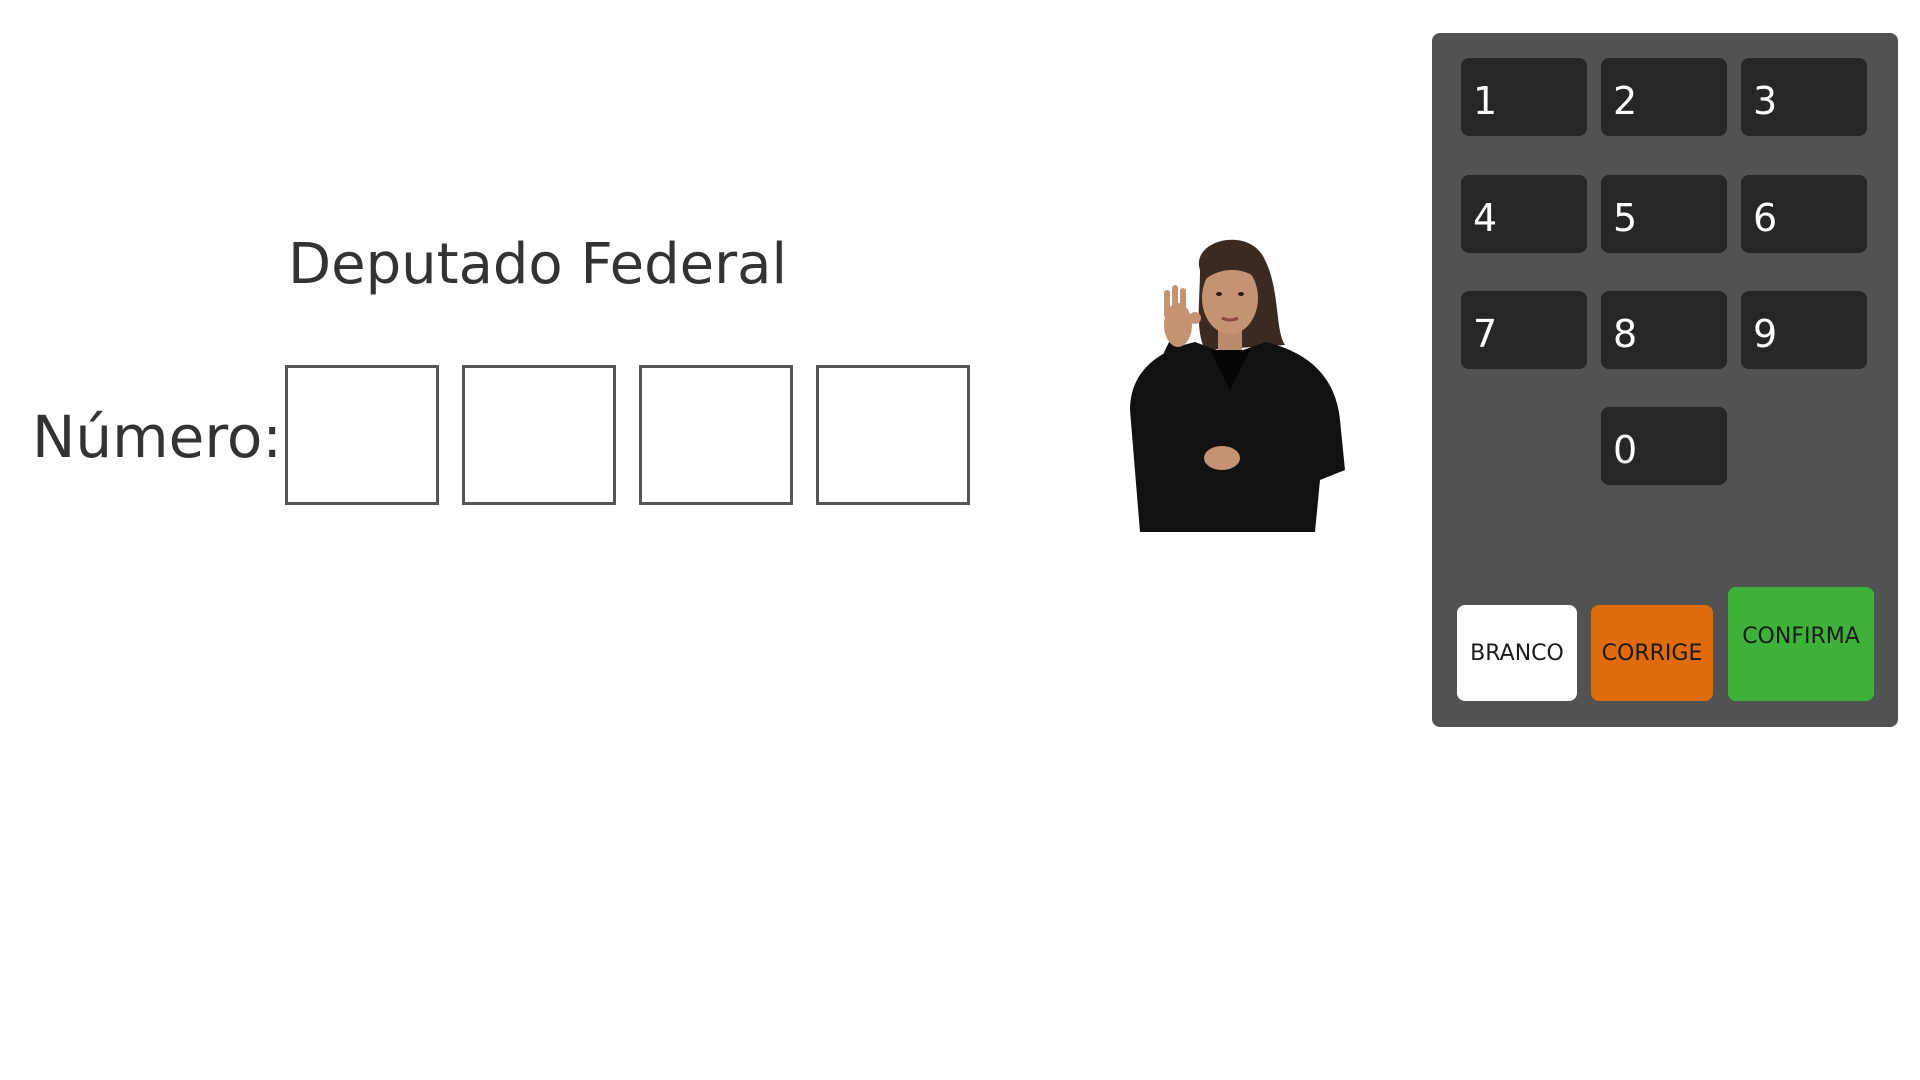 The image size is (1920, 1080). I want to click on key-4-label: 4, so click(1485, 218).